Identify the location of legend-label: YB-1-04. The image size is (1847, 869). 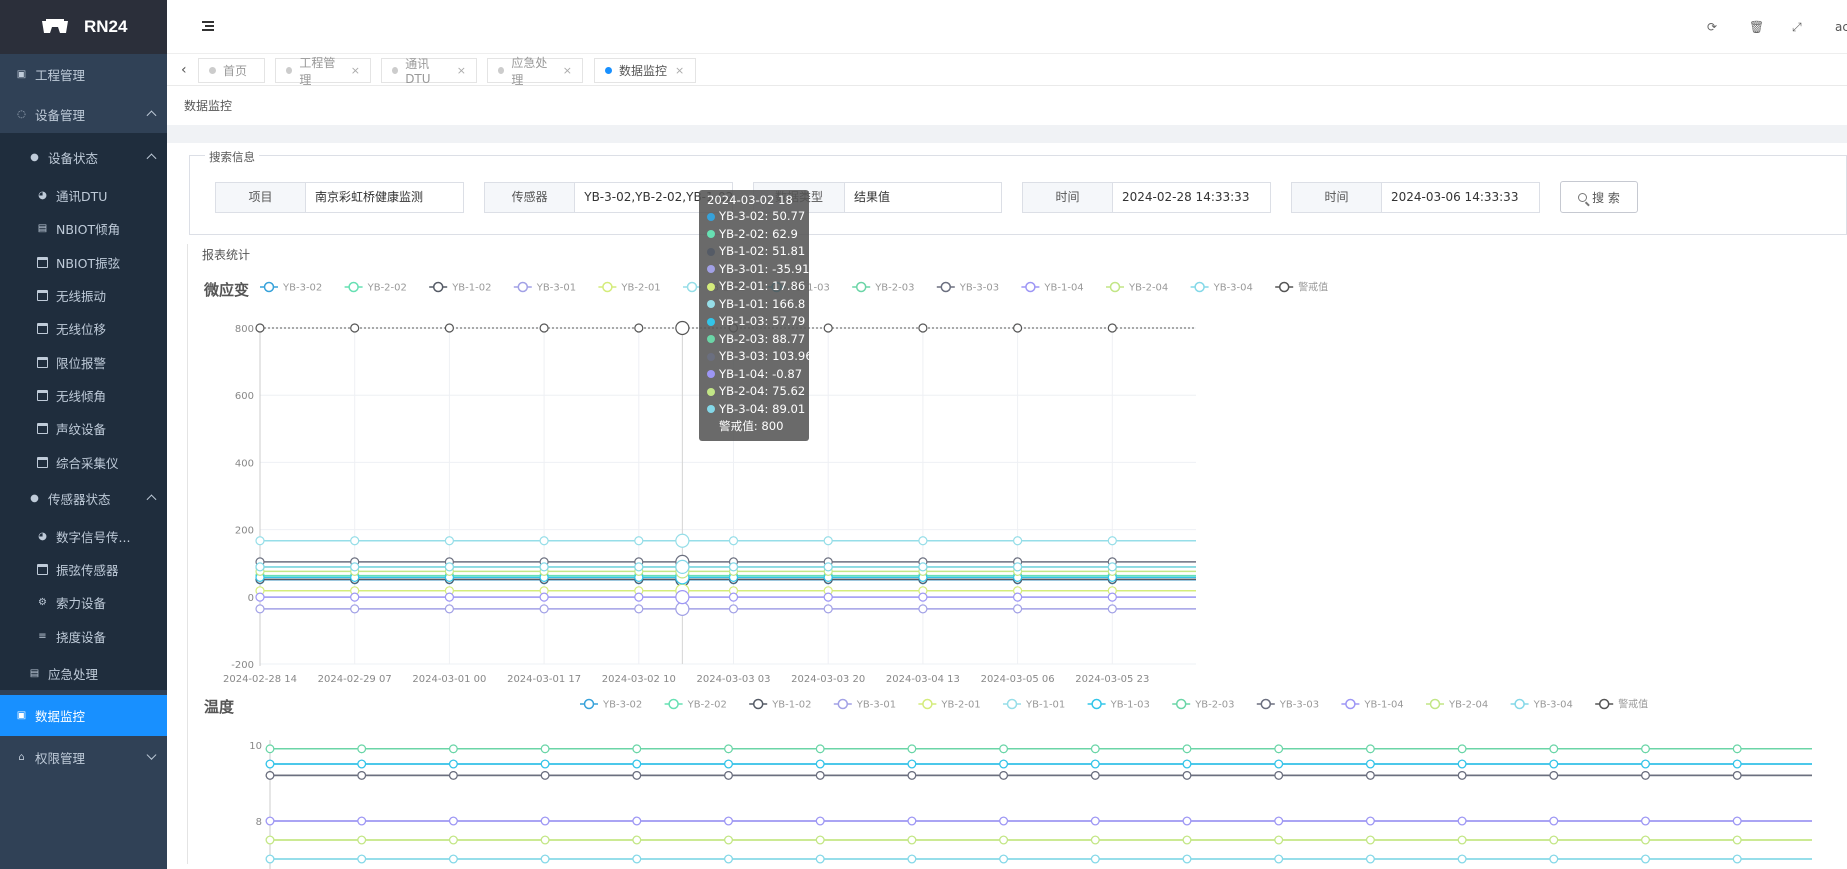
(1063, 288).